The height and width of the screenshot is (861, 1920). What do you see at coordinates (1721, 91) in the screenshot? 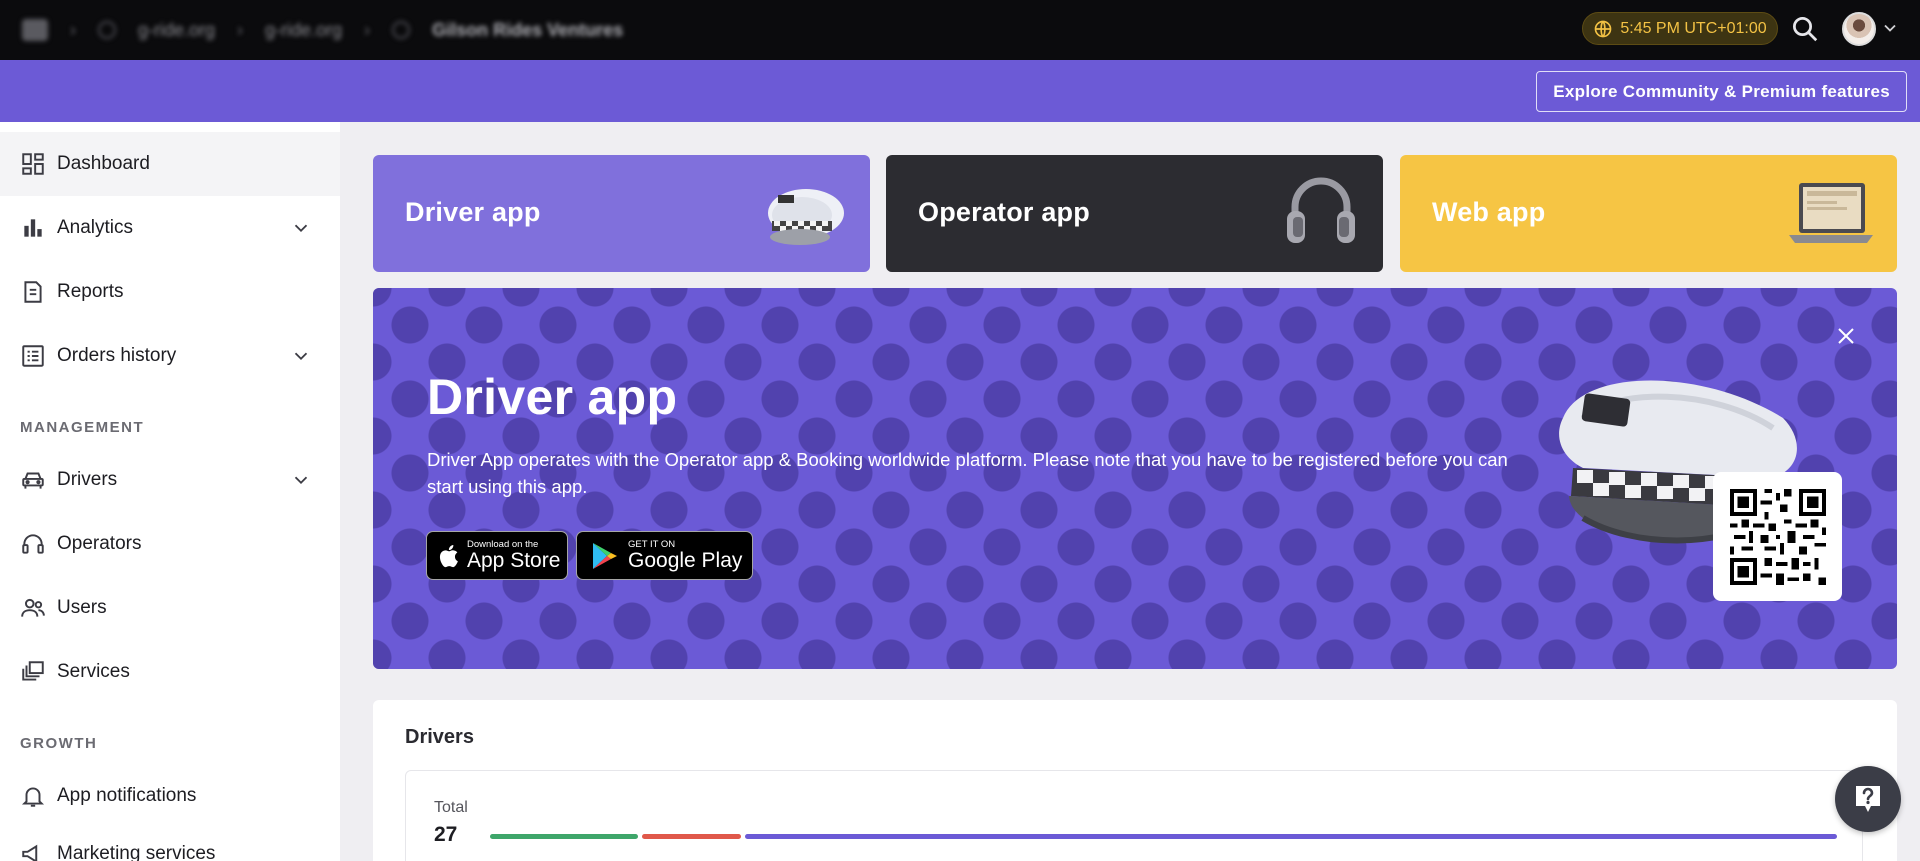
I see `explore-premium-button: Explore Community & Premium features` at bounding box center [1721, 91].